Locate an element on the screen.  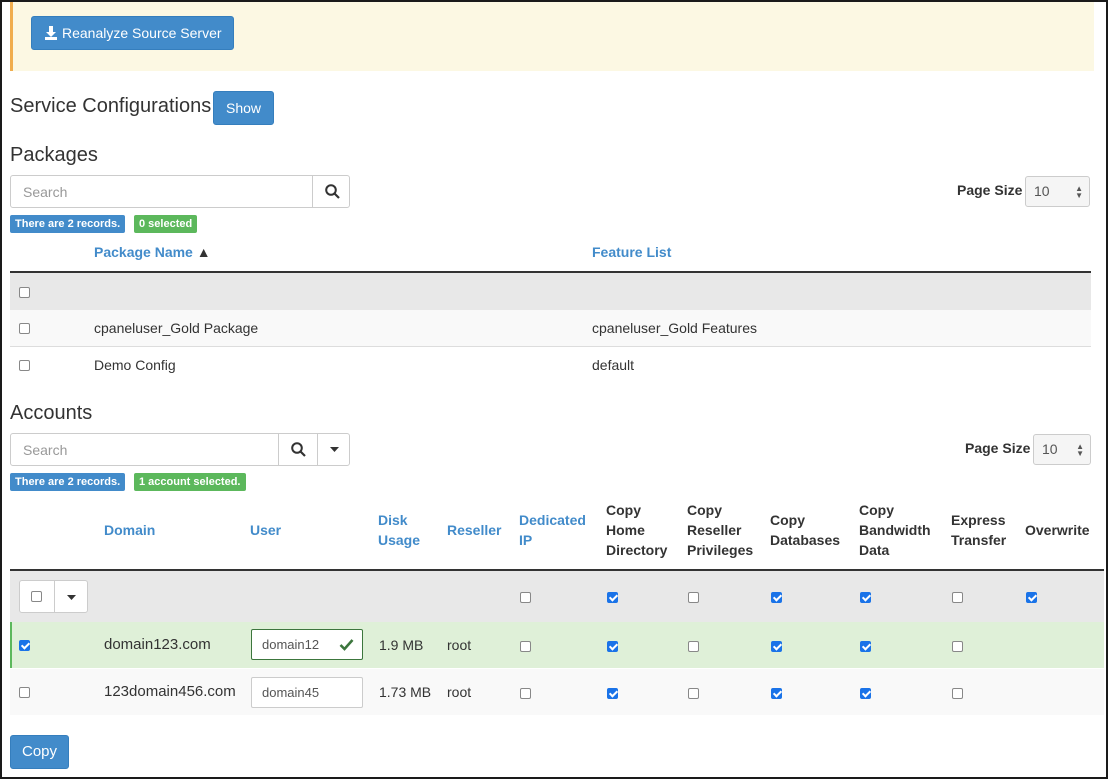
column-copy-bandwidth-data: Copy Bandwidth Data is located at coordinates (895, 530).